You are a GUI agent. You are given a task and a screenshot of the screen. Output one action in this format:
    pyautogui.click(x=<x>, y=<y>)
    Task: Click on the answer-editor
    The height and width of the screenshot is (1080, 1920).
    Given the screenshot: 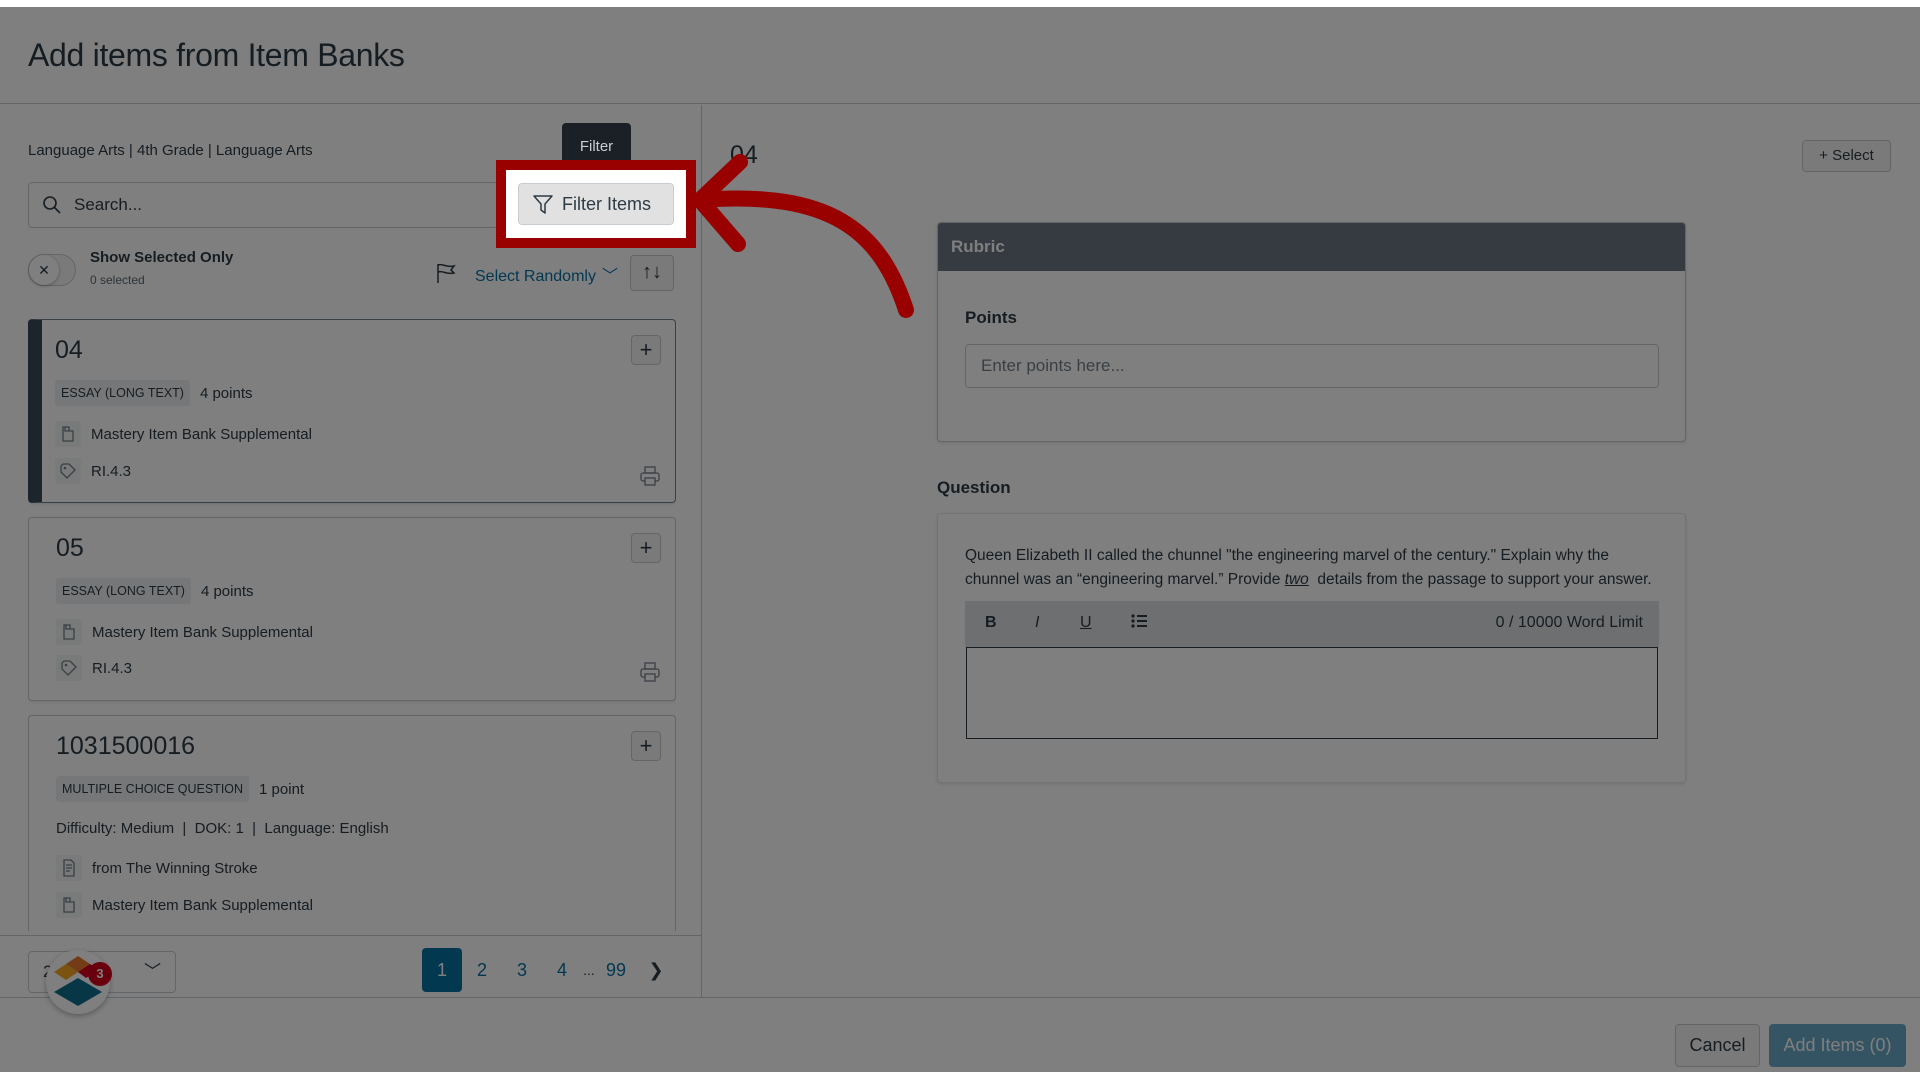 What is the action you would take?
    pyautogui.click(x=1312, y=693)
    